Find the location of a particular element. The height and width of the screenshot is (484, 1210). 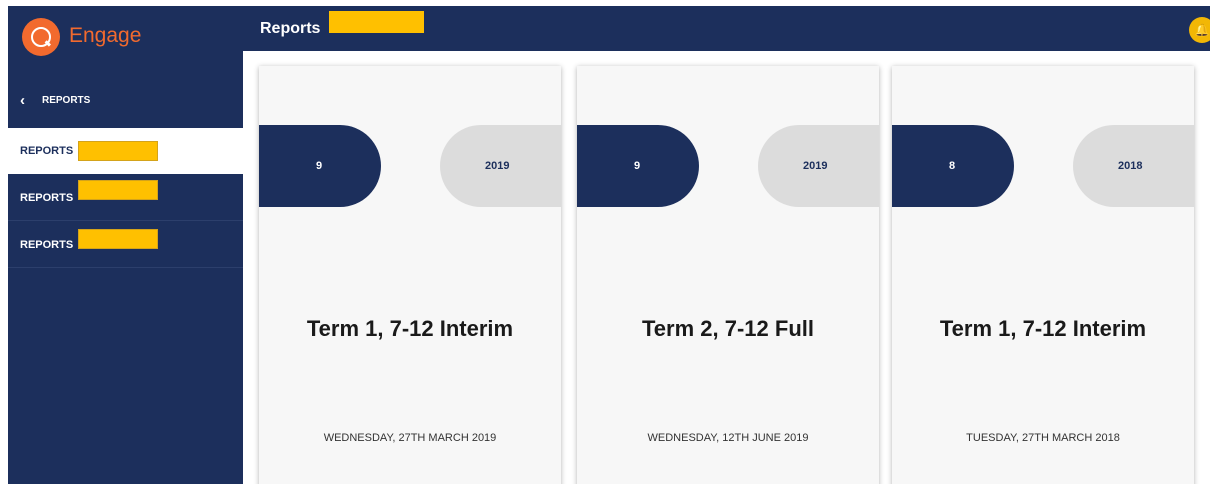

year-pill: 2018 is located at coordinates (1133, 166).